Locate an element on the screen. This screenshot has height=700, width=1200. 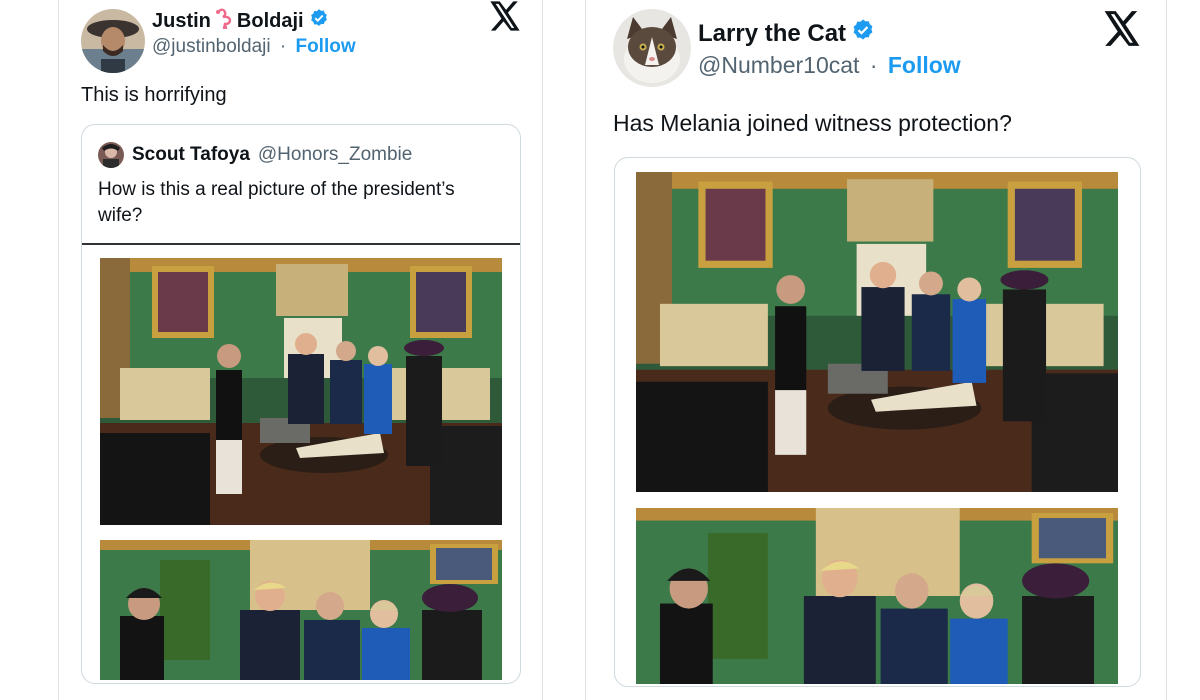
author-last-name: Boldaji is located at coordinates (270, 20).